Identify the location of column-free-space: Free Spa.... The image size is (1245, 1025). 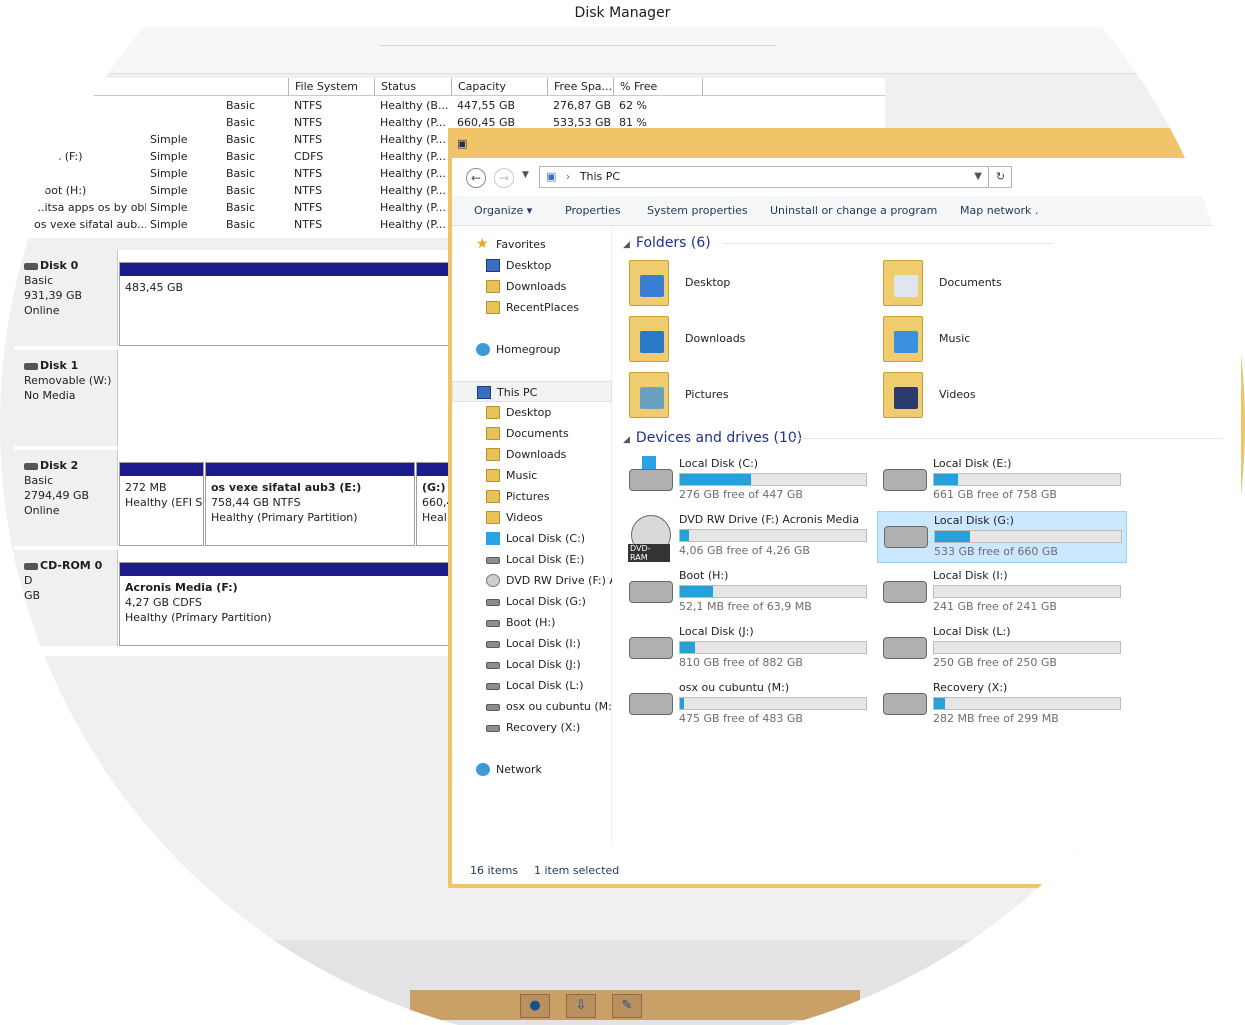
(580, 87).